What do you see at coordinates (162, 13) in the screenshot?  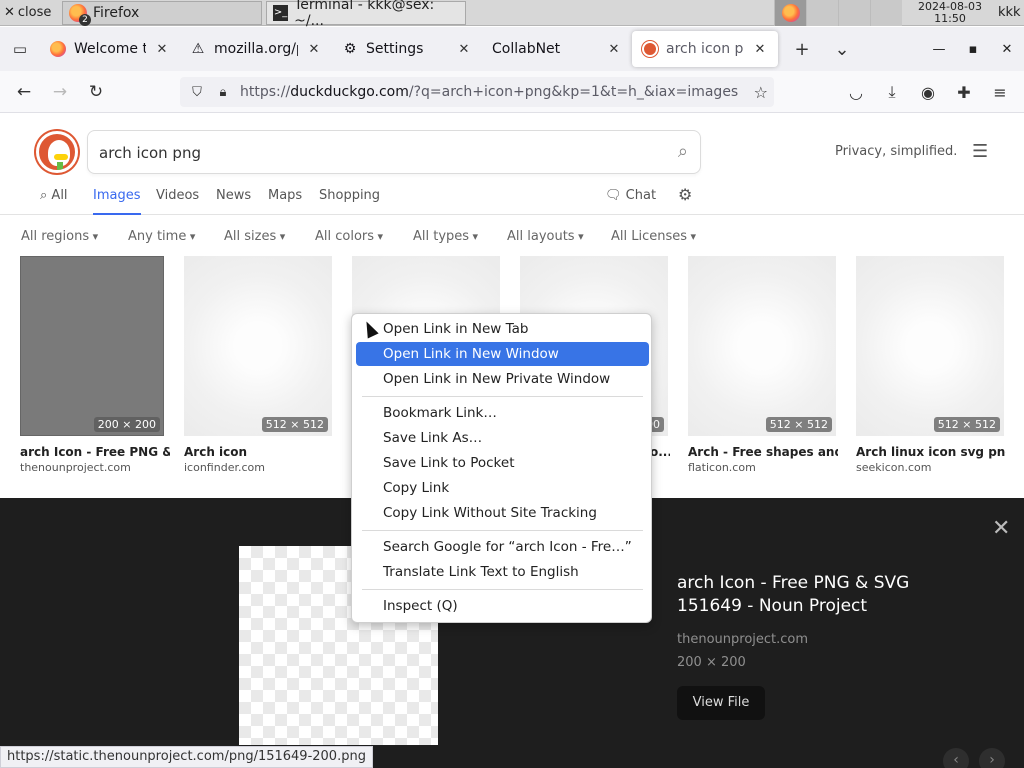 I see `taskbar-task-firefox: 2 Firefox` at bounding box center [162, 13].